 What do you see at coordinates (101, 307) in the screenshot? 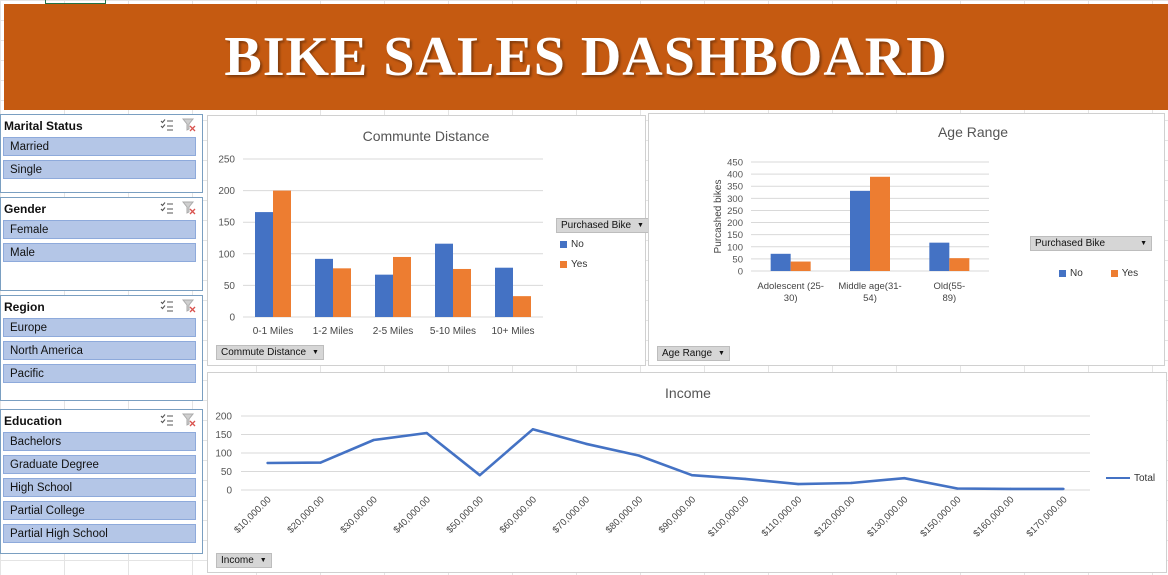
I see `slicer-header: Region` at bounding box center [101, 307].